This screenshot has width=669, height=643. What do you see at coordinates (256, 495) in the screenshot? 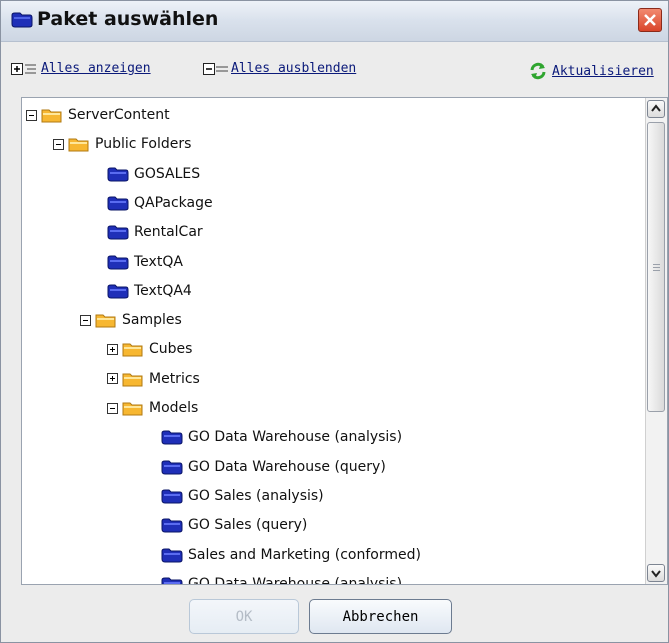
I see `tree-item-label: GO Sales (analysis)` at bounding box center [256, 495].